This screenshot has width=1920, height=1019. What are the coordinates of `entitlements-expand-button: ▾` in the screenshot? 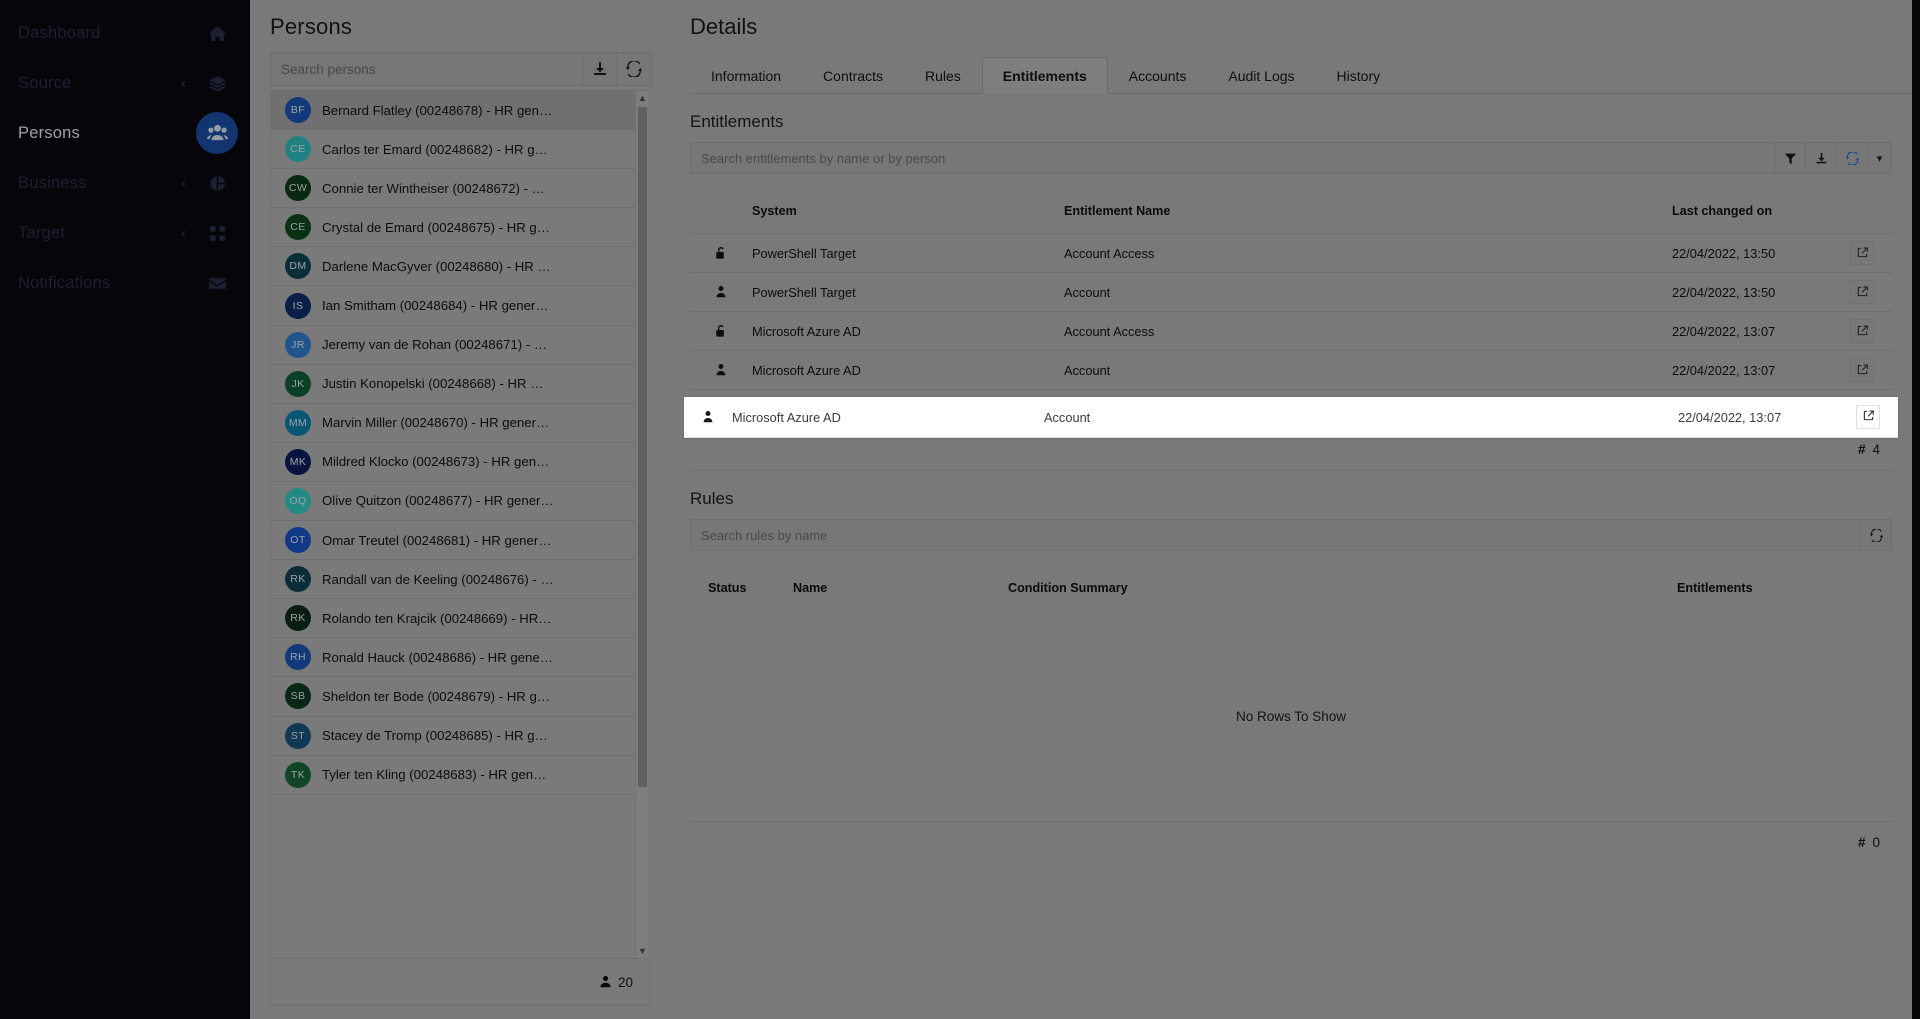 It's located at (1879, 158).